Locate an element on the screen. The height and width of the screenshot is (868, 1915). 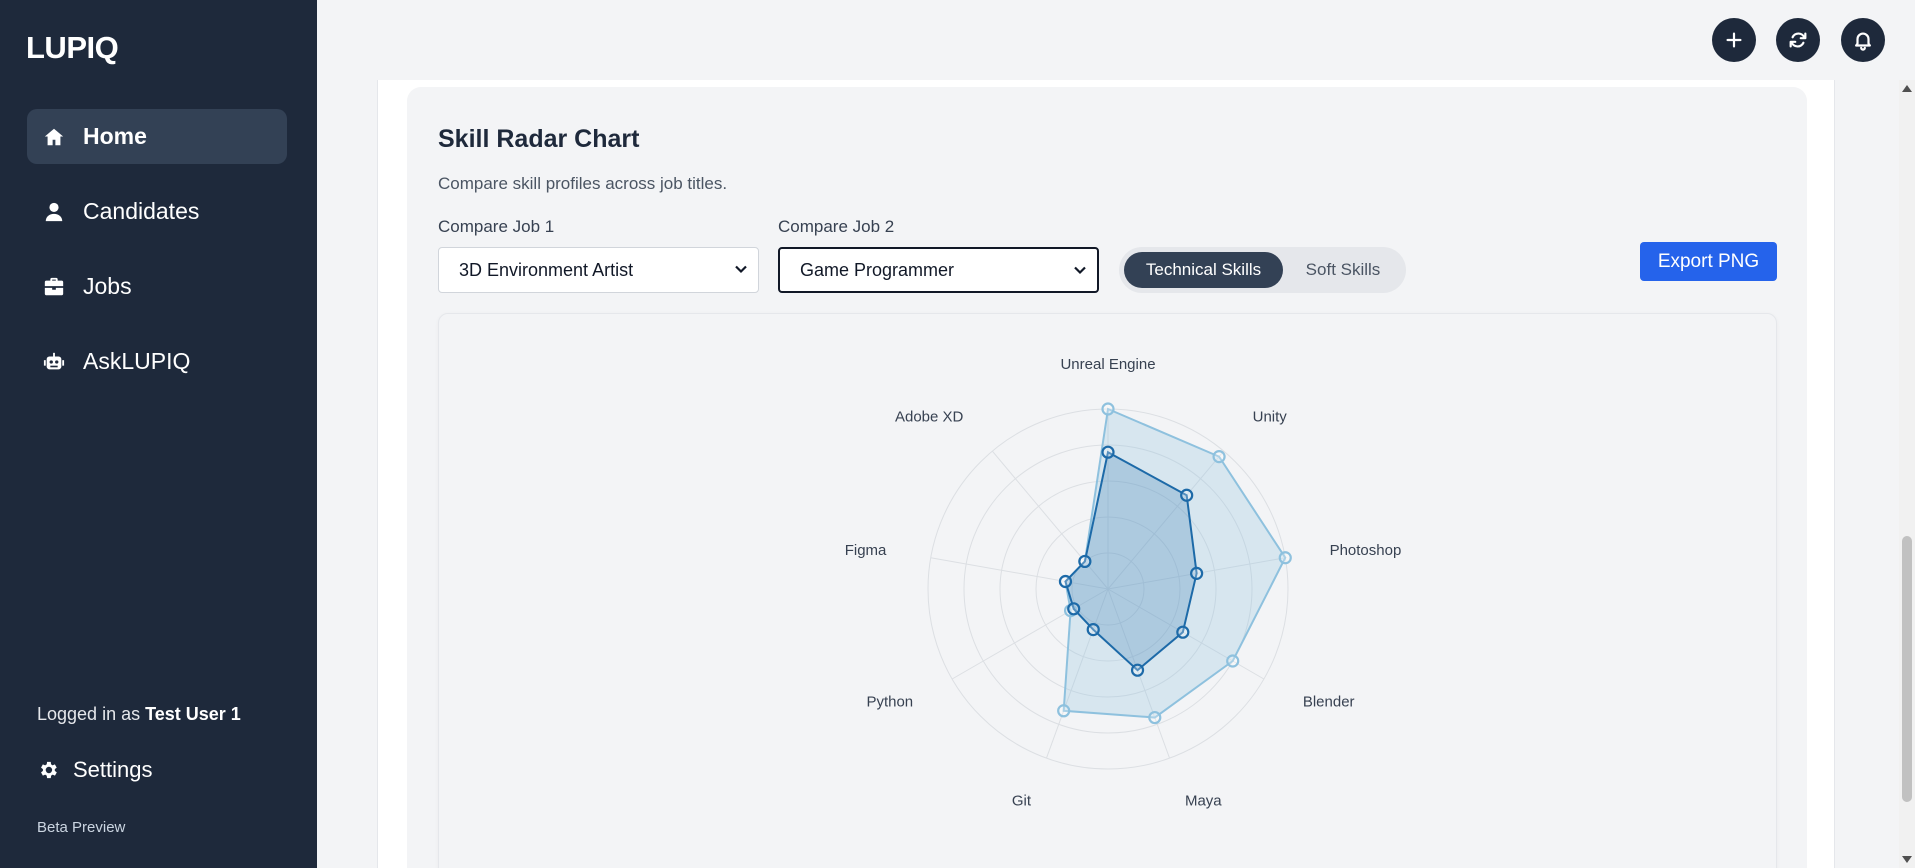
bell-icon is located at coordinates (1863, 41).